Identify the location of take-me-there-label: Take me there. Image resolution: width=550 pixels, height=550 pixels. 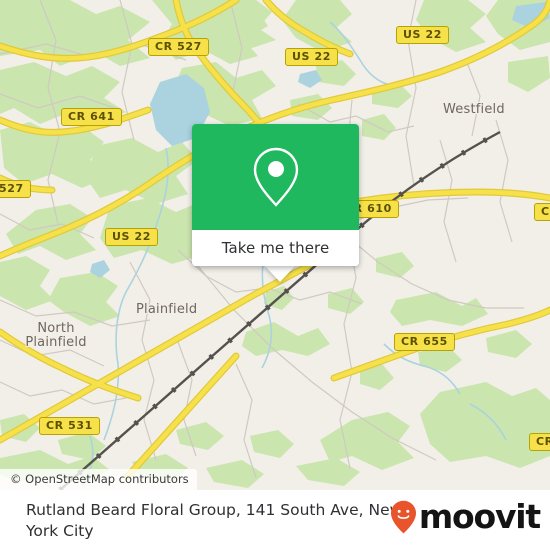
(275, 248).